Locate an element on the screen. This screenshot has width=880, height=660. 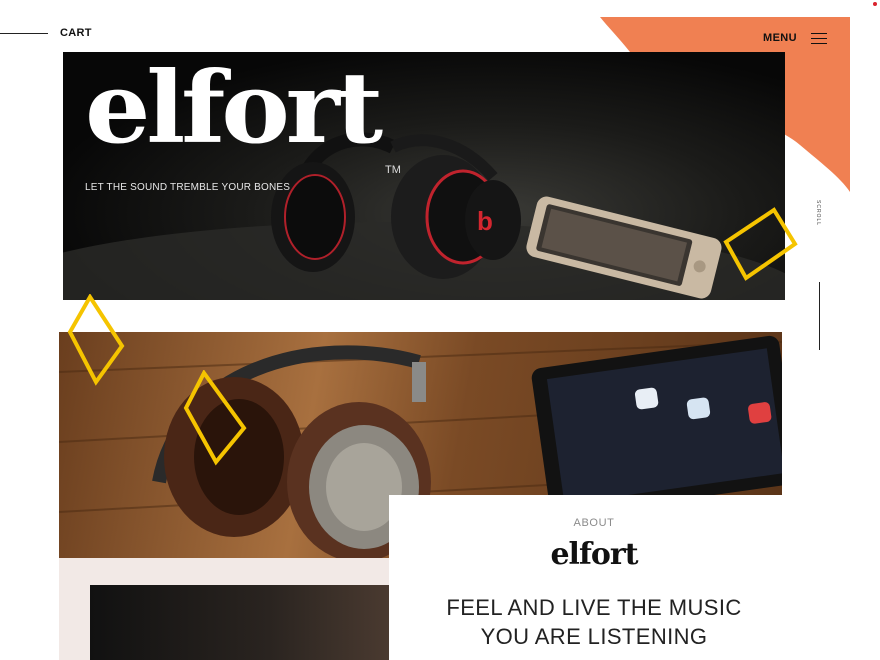
dark-image-panel is located at coordinates (239, 622).